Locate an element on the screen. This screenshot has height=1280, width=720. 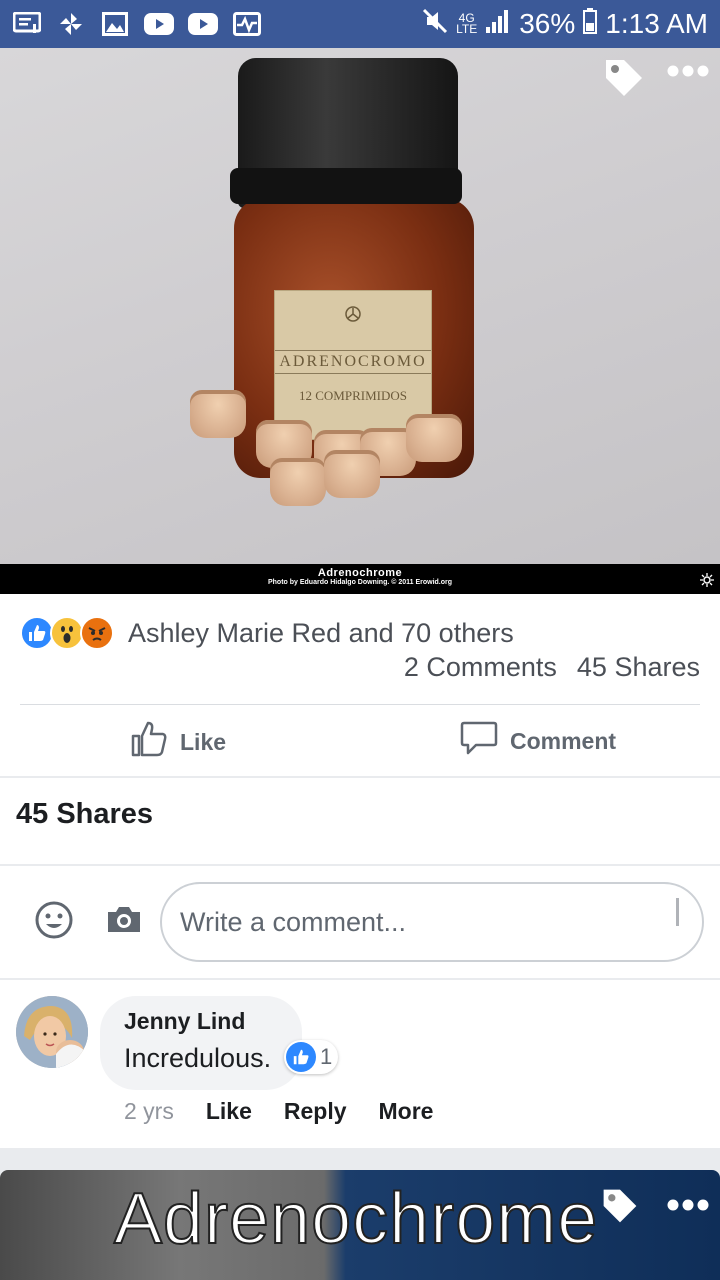
battery-icon is located at coordinates (590, 24).